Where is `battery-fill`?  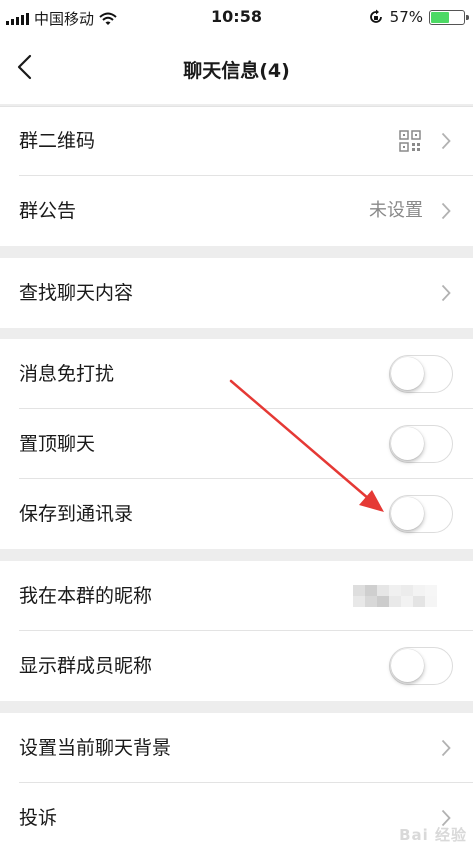
battery-fill is located at coordinates (440, 17).